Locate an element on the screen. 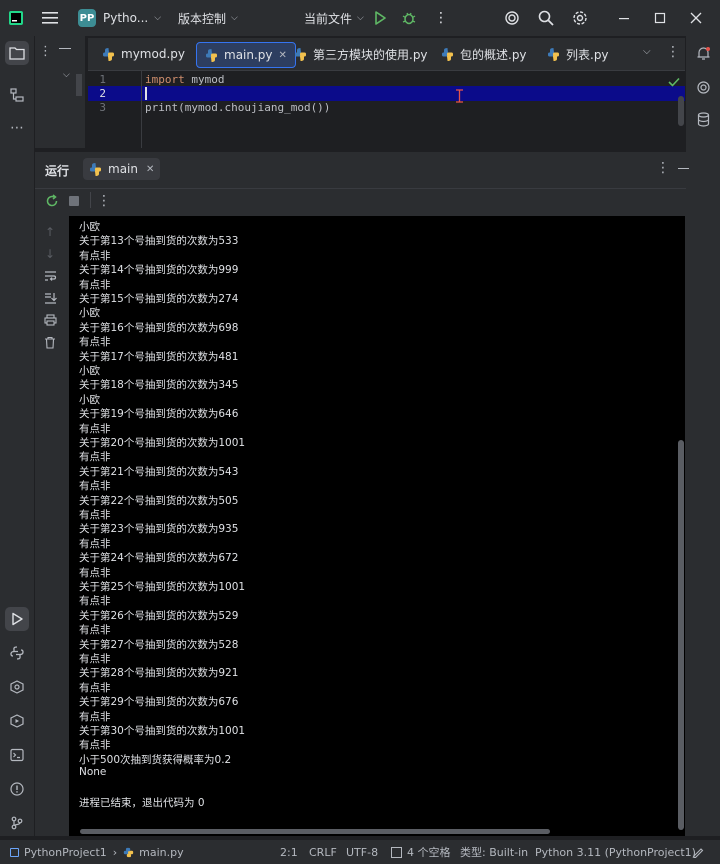 Image resolution: width=720 pixels, height=864 pixels. tab-main: main.py ✕ is located at coordinates (246, 55).